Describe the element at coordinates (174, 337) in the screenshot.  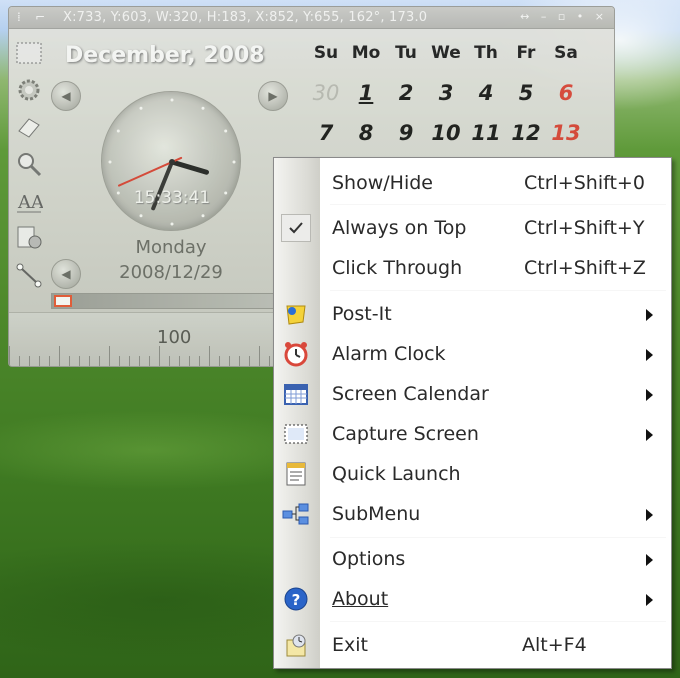
I see `ruler-label: 100` at that location.